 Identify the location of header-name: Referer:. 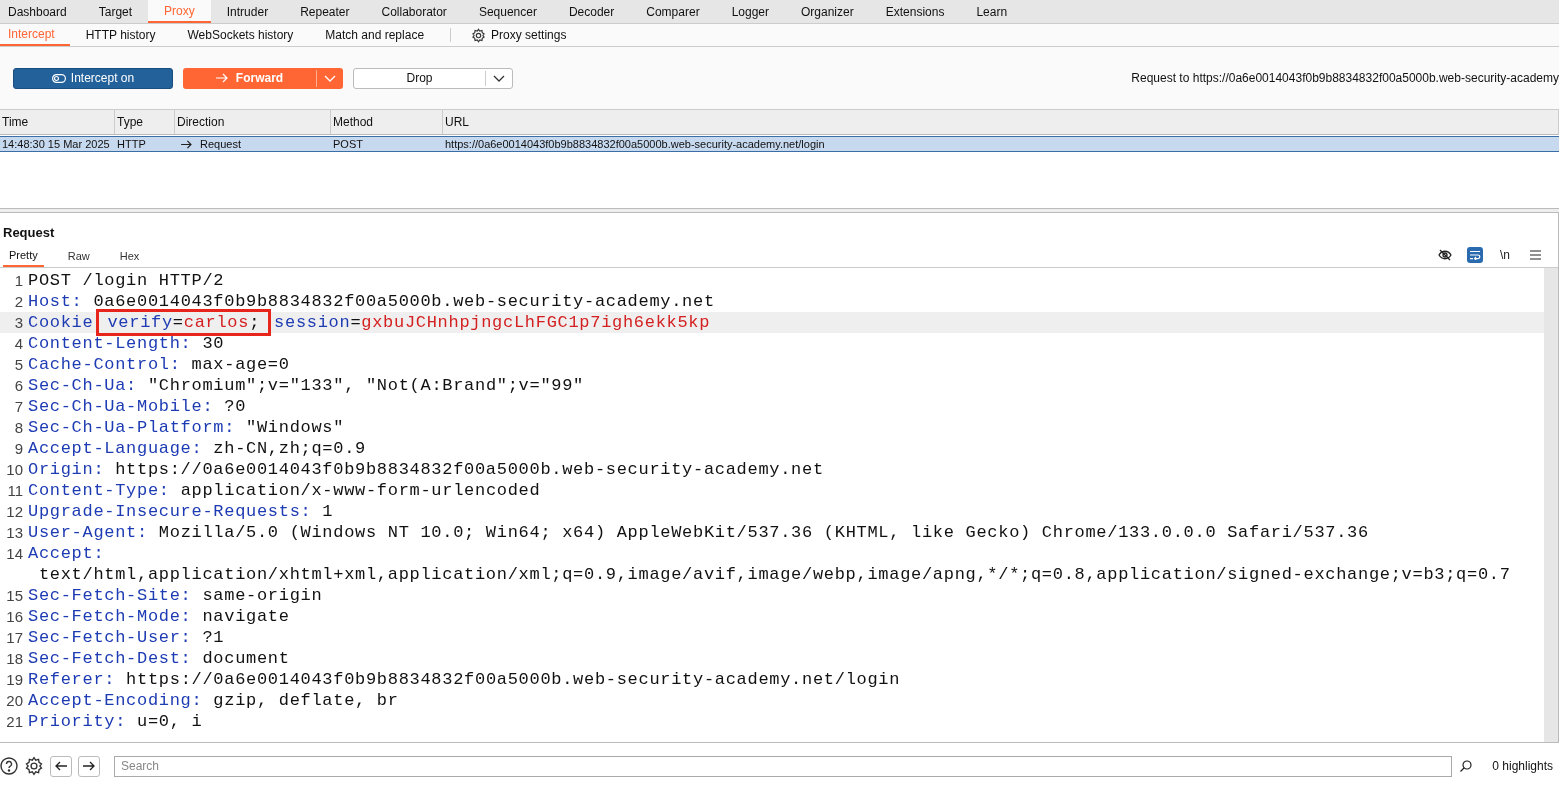
(72, 679).